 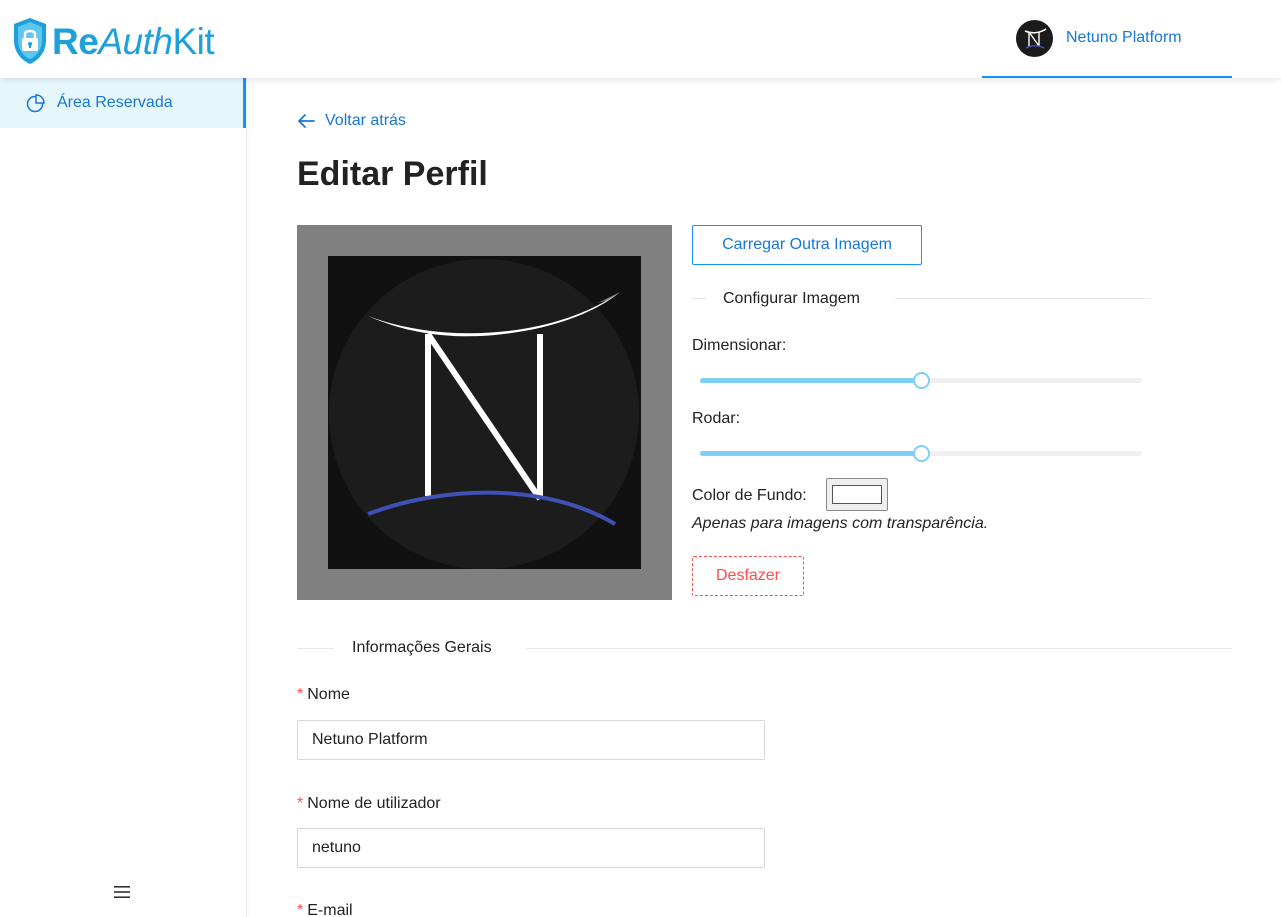 I want to click on top-header: ReAuthKit Netuno Platform, so click(x=640, y=39).